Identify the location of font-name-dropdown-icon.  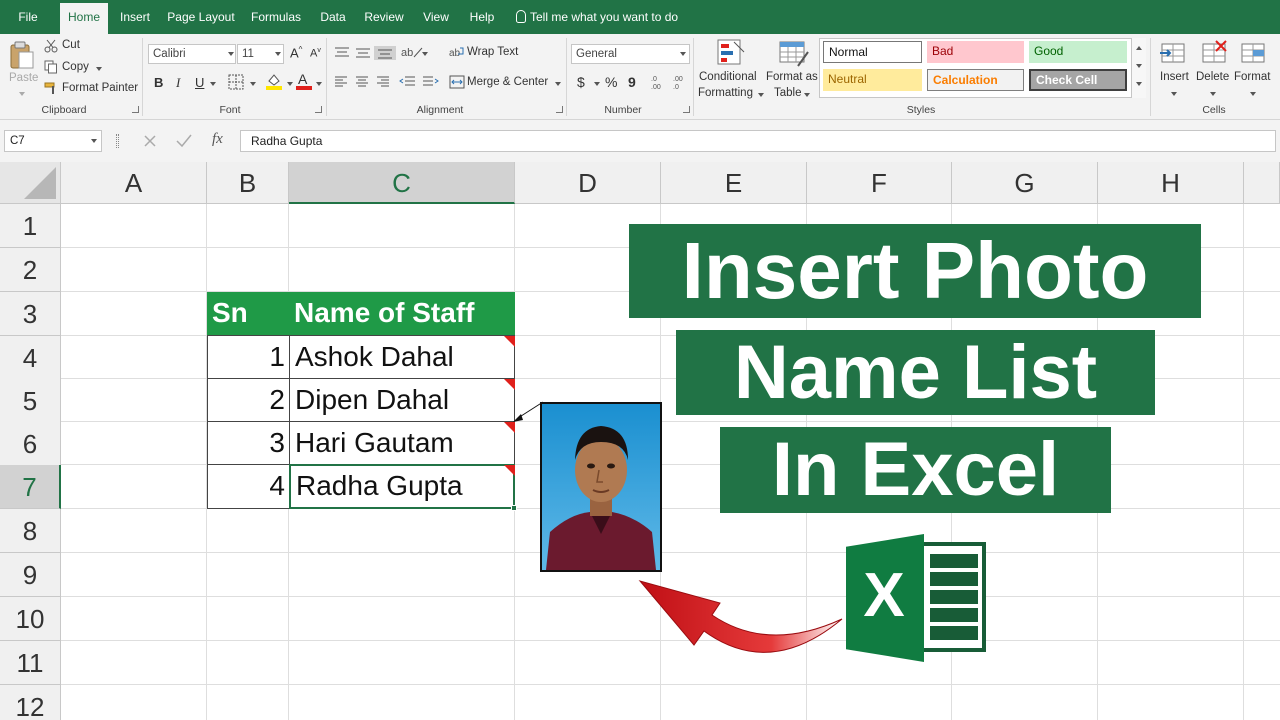
(231, 54).